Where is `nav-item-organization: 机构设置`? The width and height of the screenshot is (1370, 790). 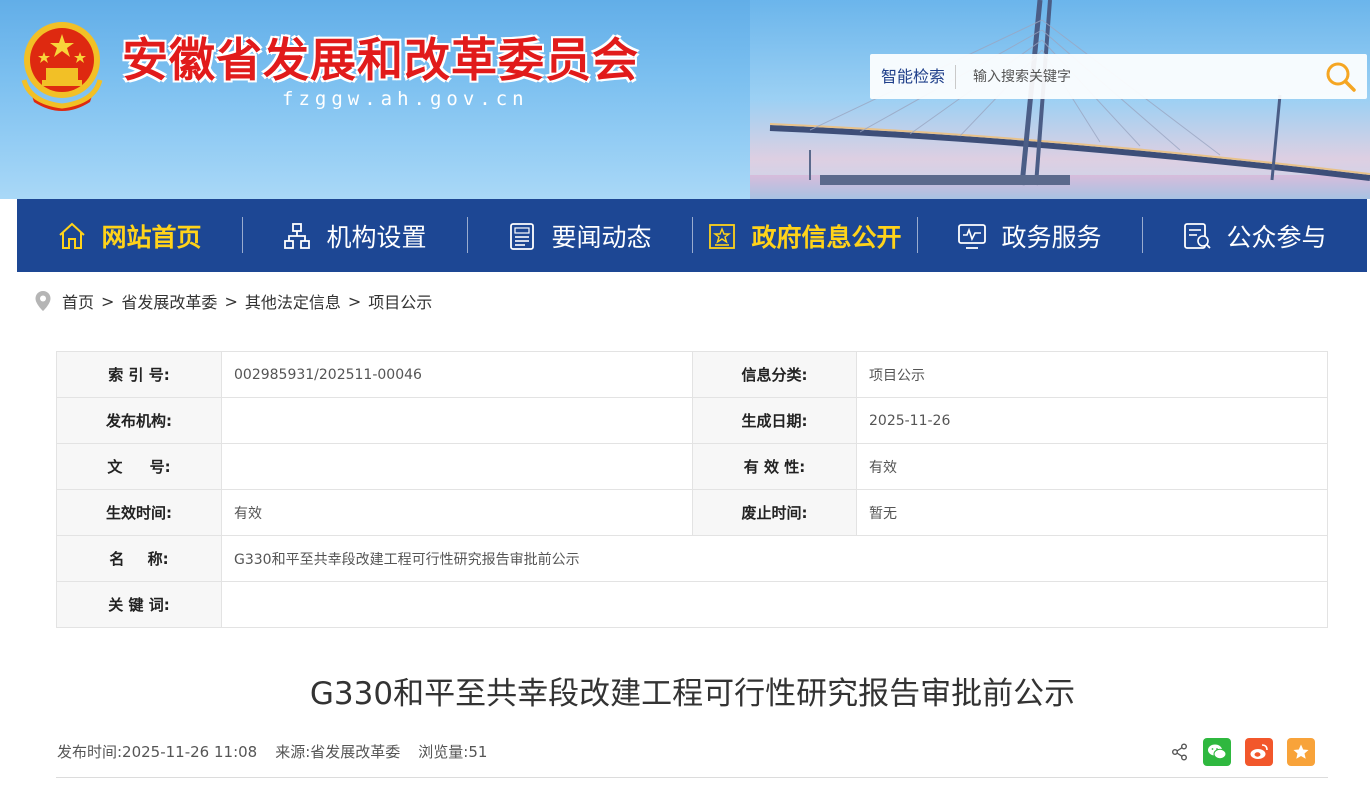 nav-item-organization: 机构设置 is located at coordinates (354, 235).